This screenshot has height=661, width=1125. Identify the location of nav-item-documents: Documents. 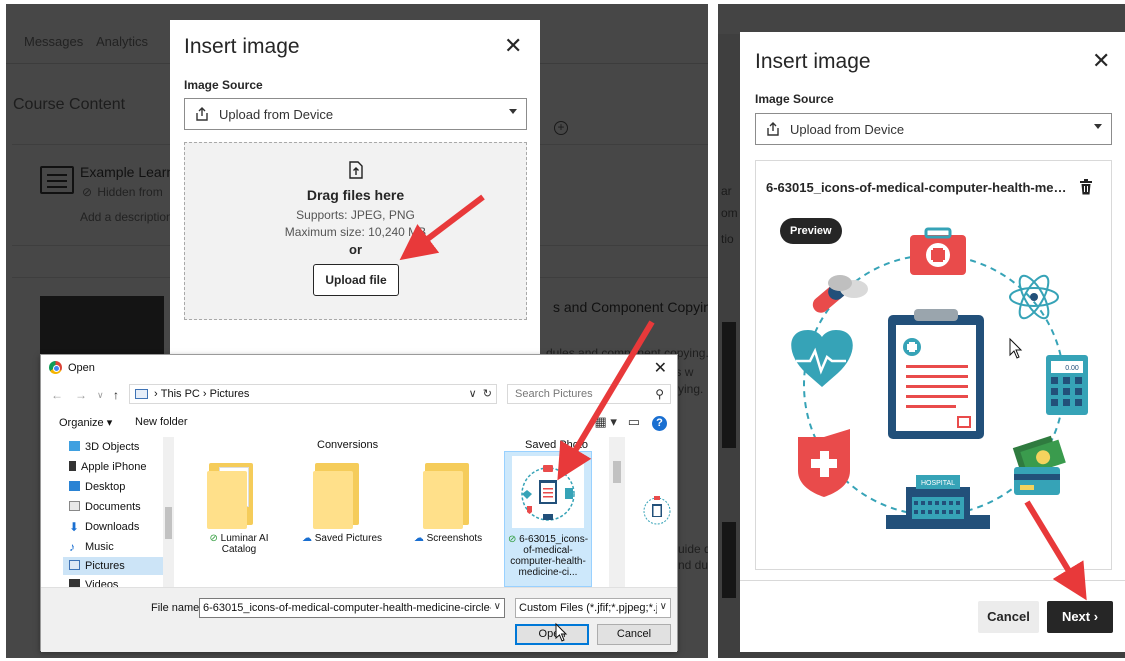
(105, 507).